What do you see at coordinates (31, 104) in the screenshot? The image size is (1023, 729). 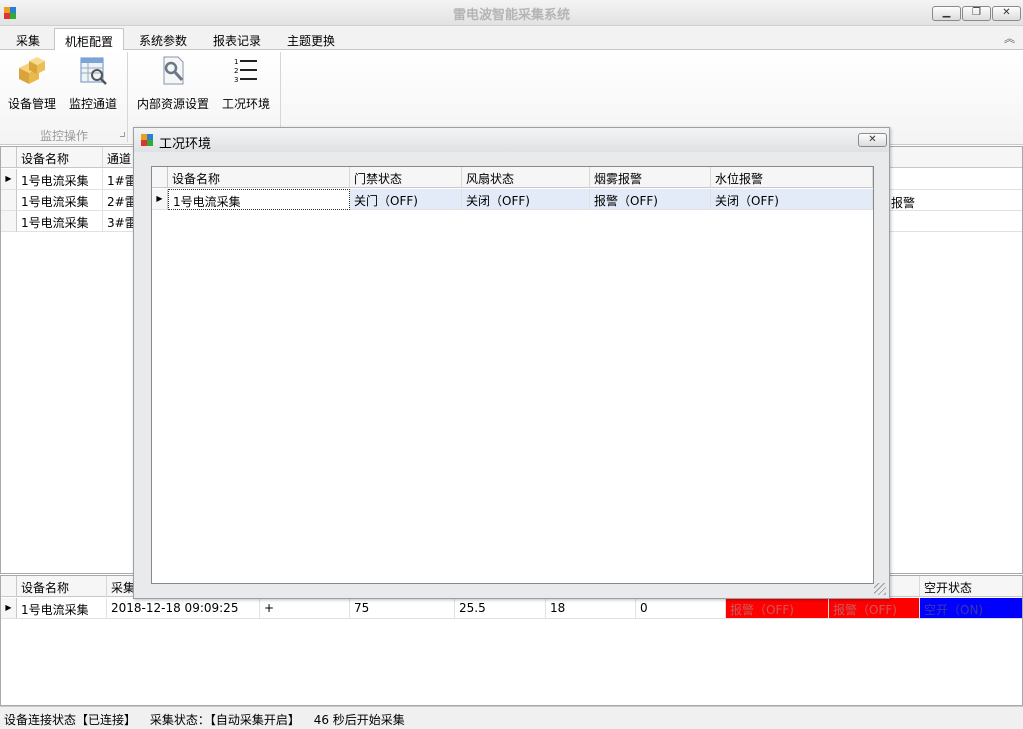 I see `device-manage-label: 设备管理` at bounding box center [31, 104].